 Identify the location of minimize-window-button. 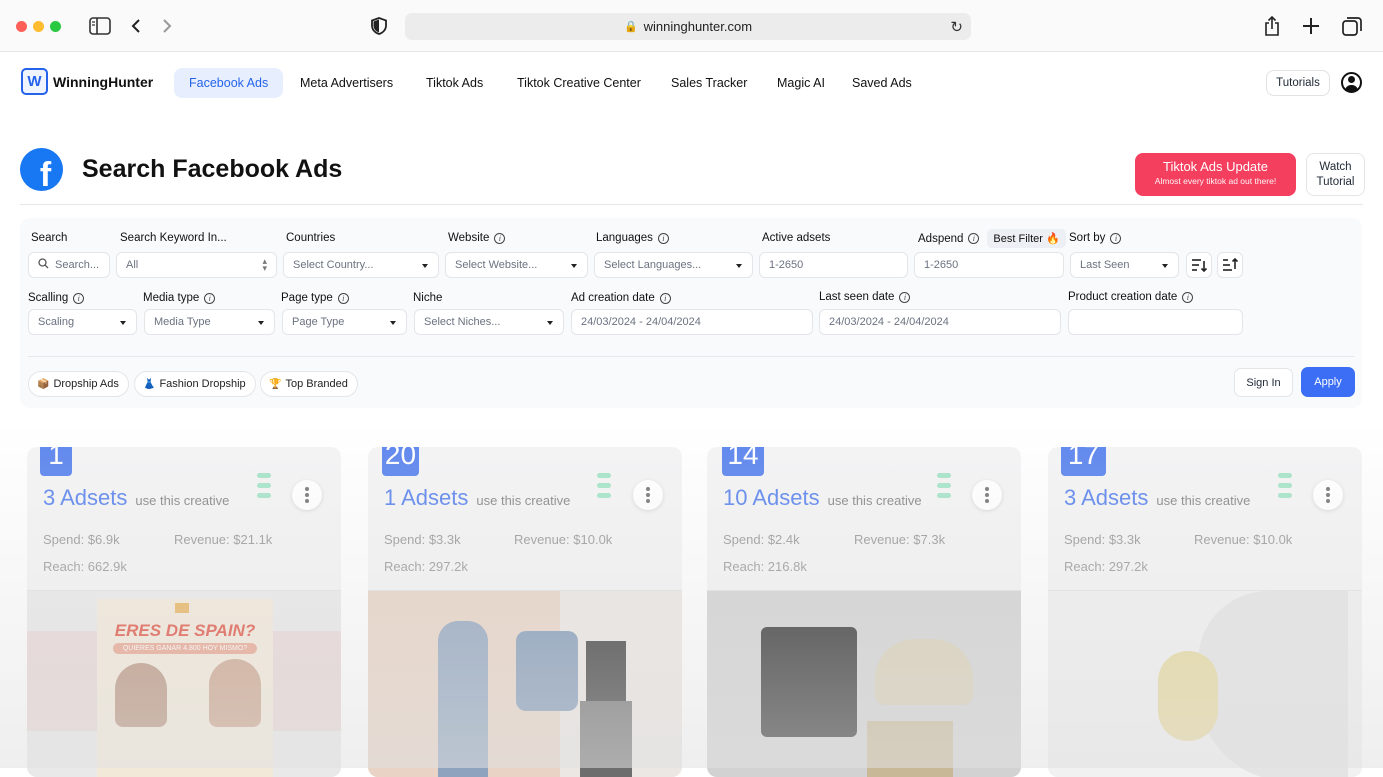
(38, 26).